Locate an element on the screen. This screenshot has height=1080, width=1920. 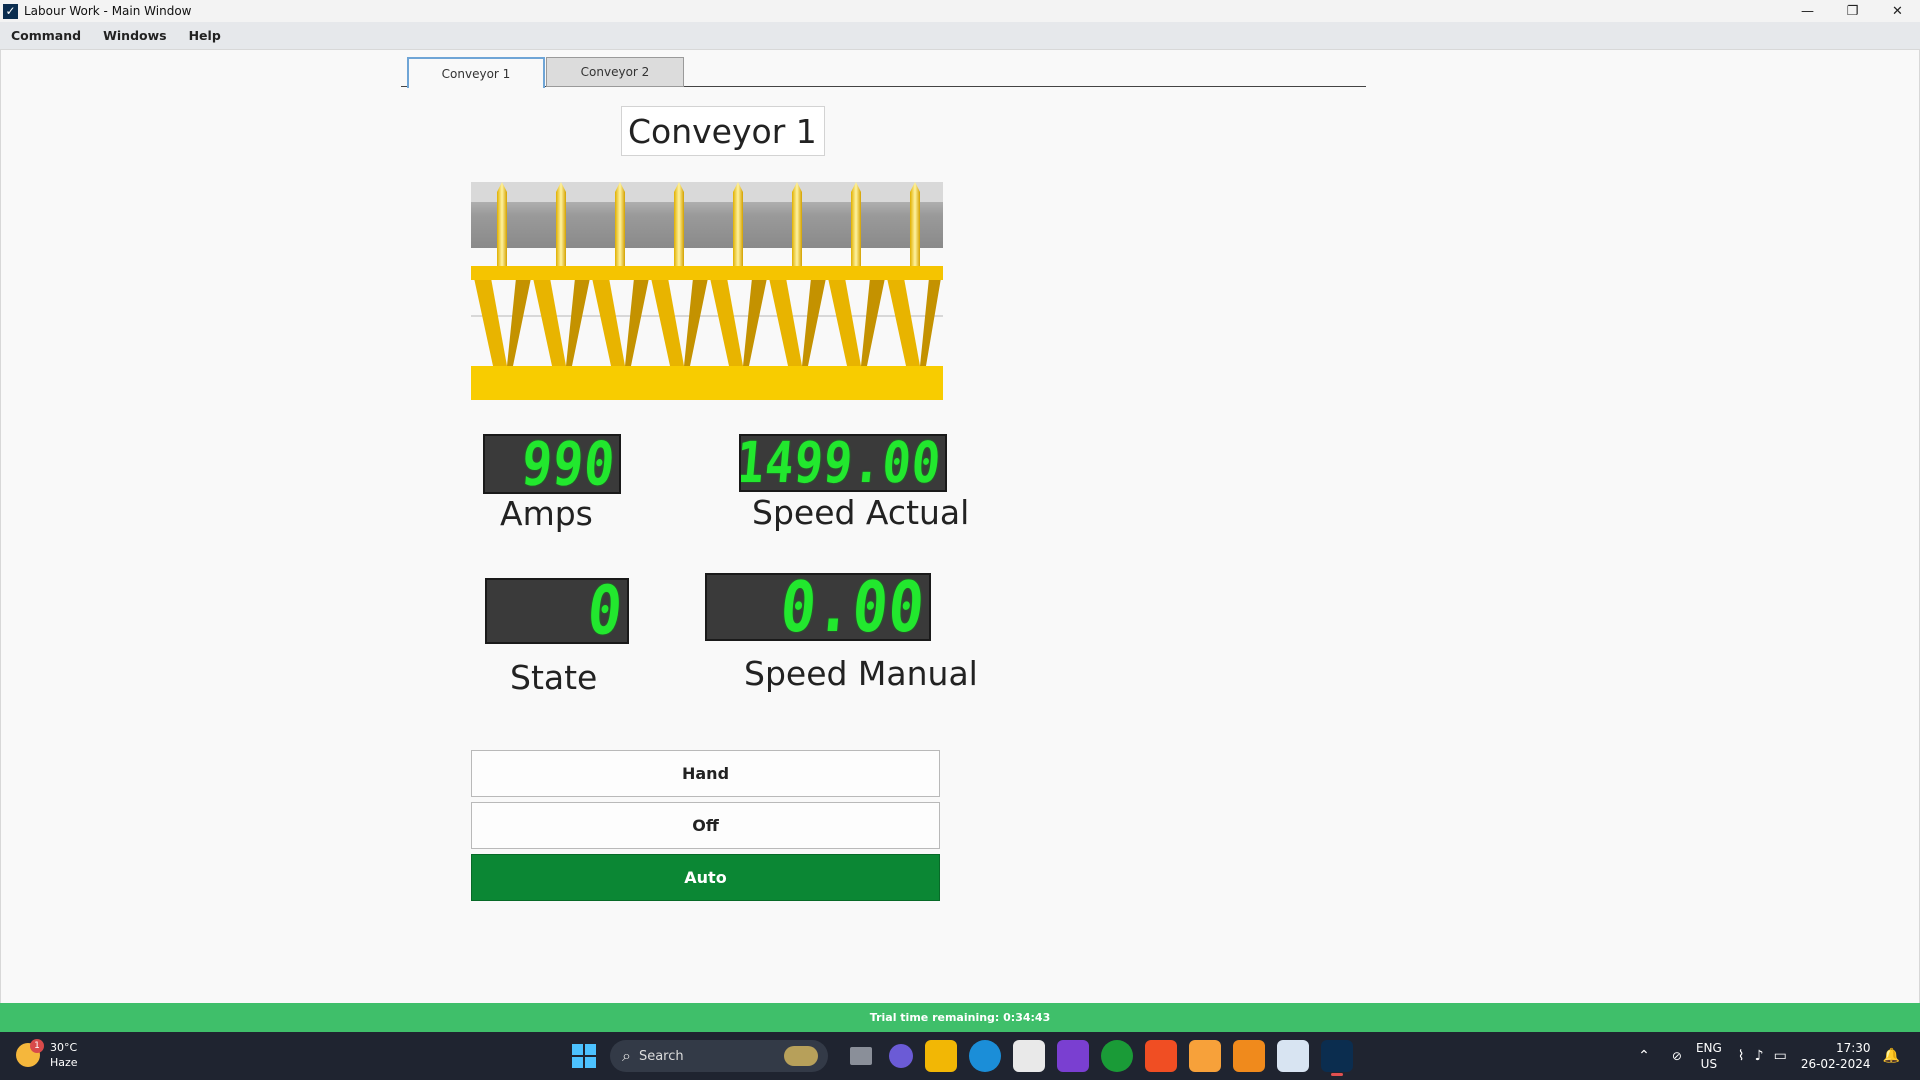
conveyor-v-struts is located at coordinates (707, 322).